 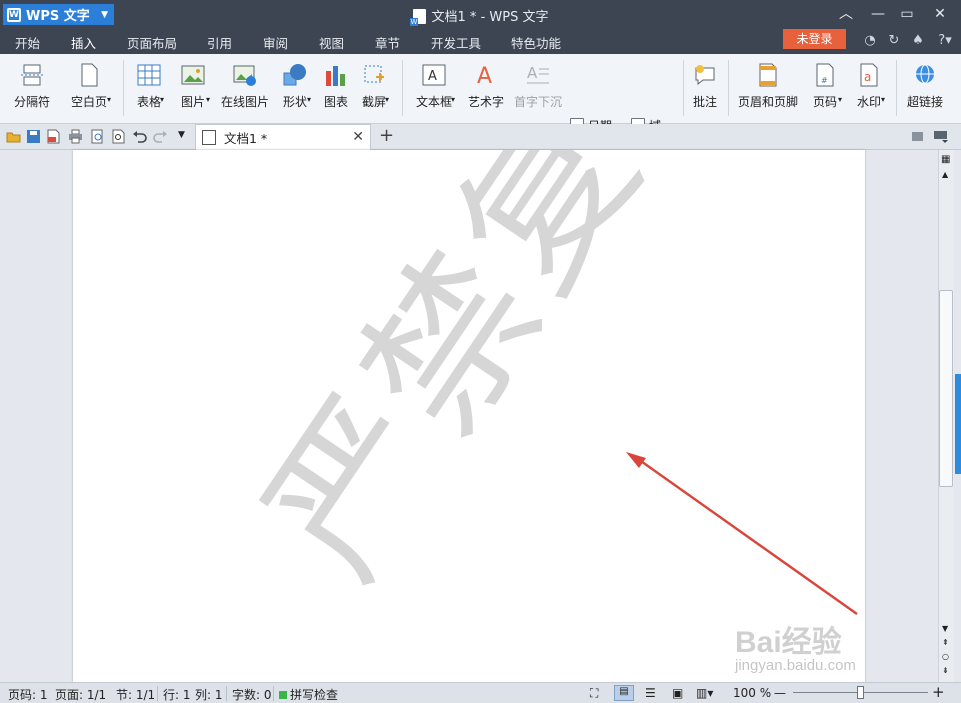 I want to click on status-column: 列: 1, so click(x=209, y=695).